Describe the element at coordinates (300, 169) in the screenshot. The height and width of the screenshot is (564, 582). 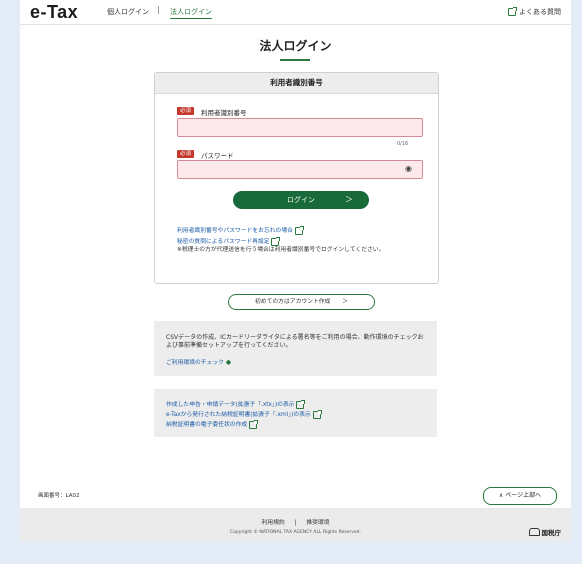
I see `password-input` at that location.